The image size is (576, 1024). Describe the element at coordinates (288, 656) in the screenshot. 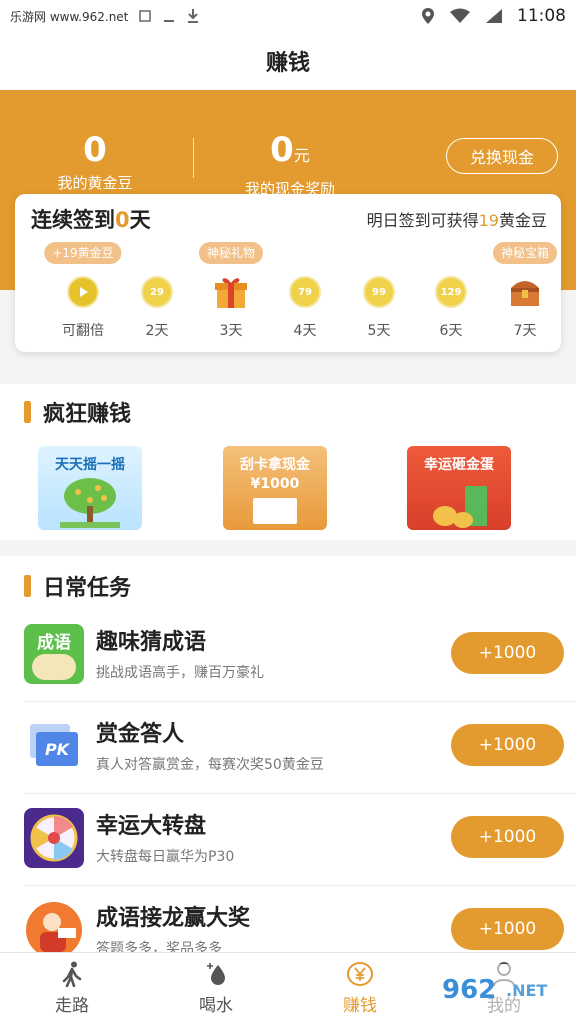

I see `task-row-idiom: 成语 趣味猜成语 挑战成语高手，赚百万豪礼 +1000` at that location.